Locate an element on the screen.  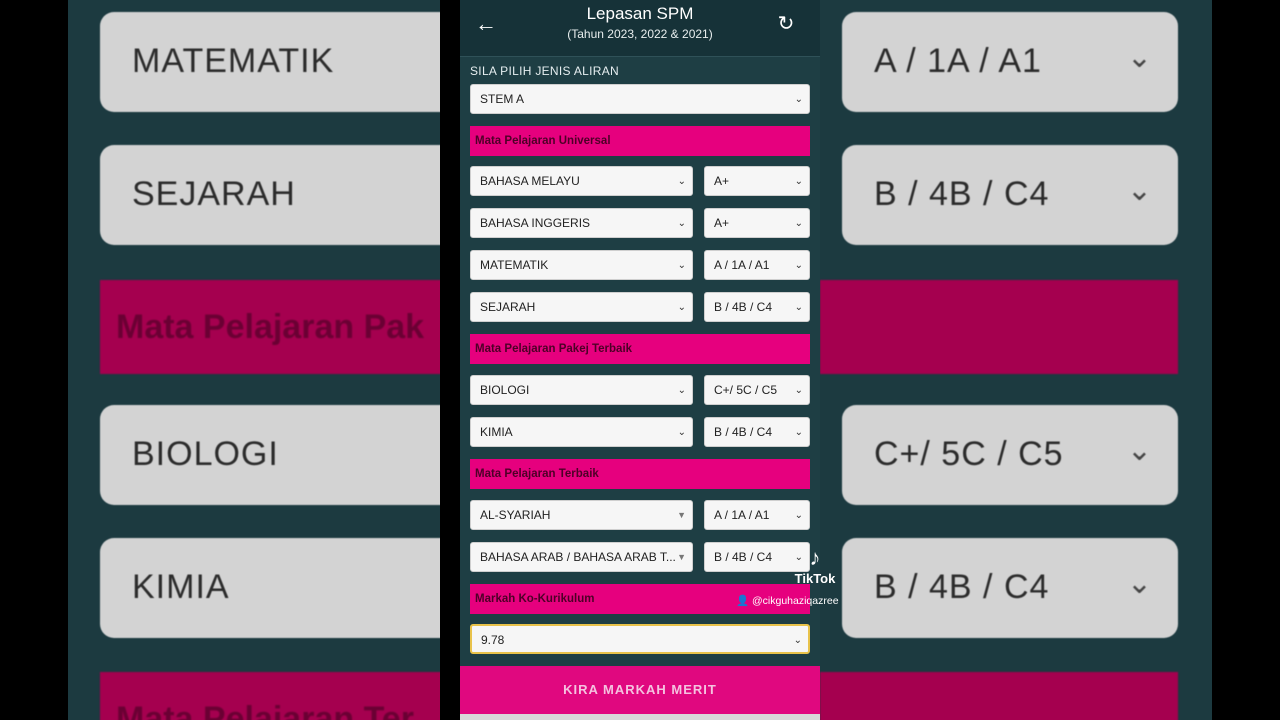
grade-value: C+/ 5C / C5 is located at coordinates (746, 390).